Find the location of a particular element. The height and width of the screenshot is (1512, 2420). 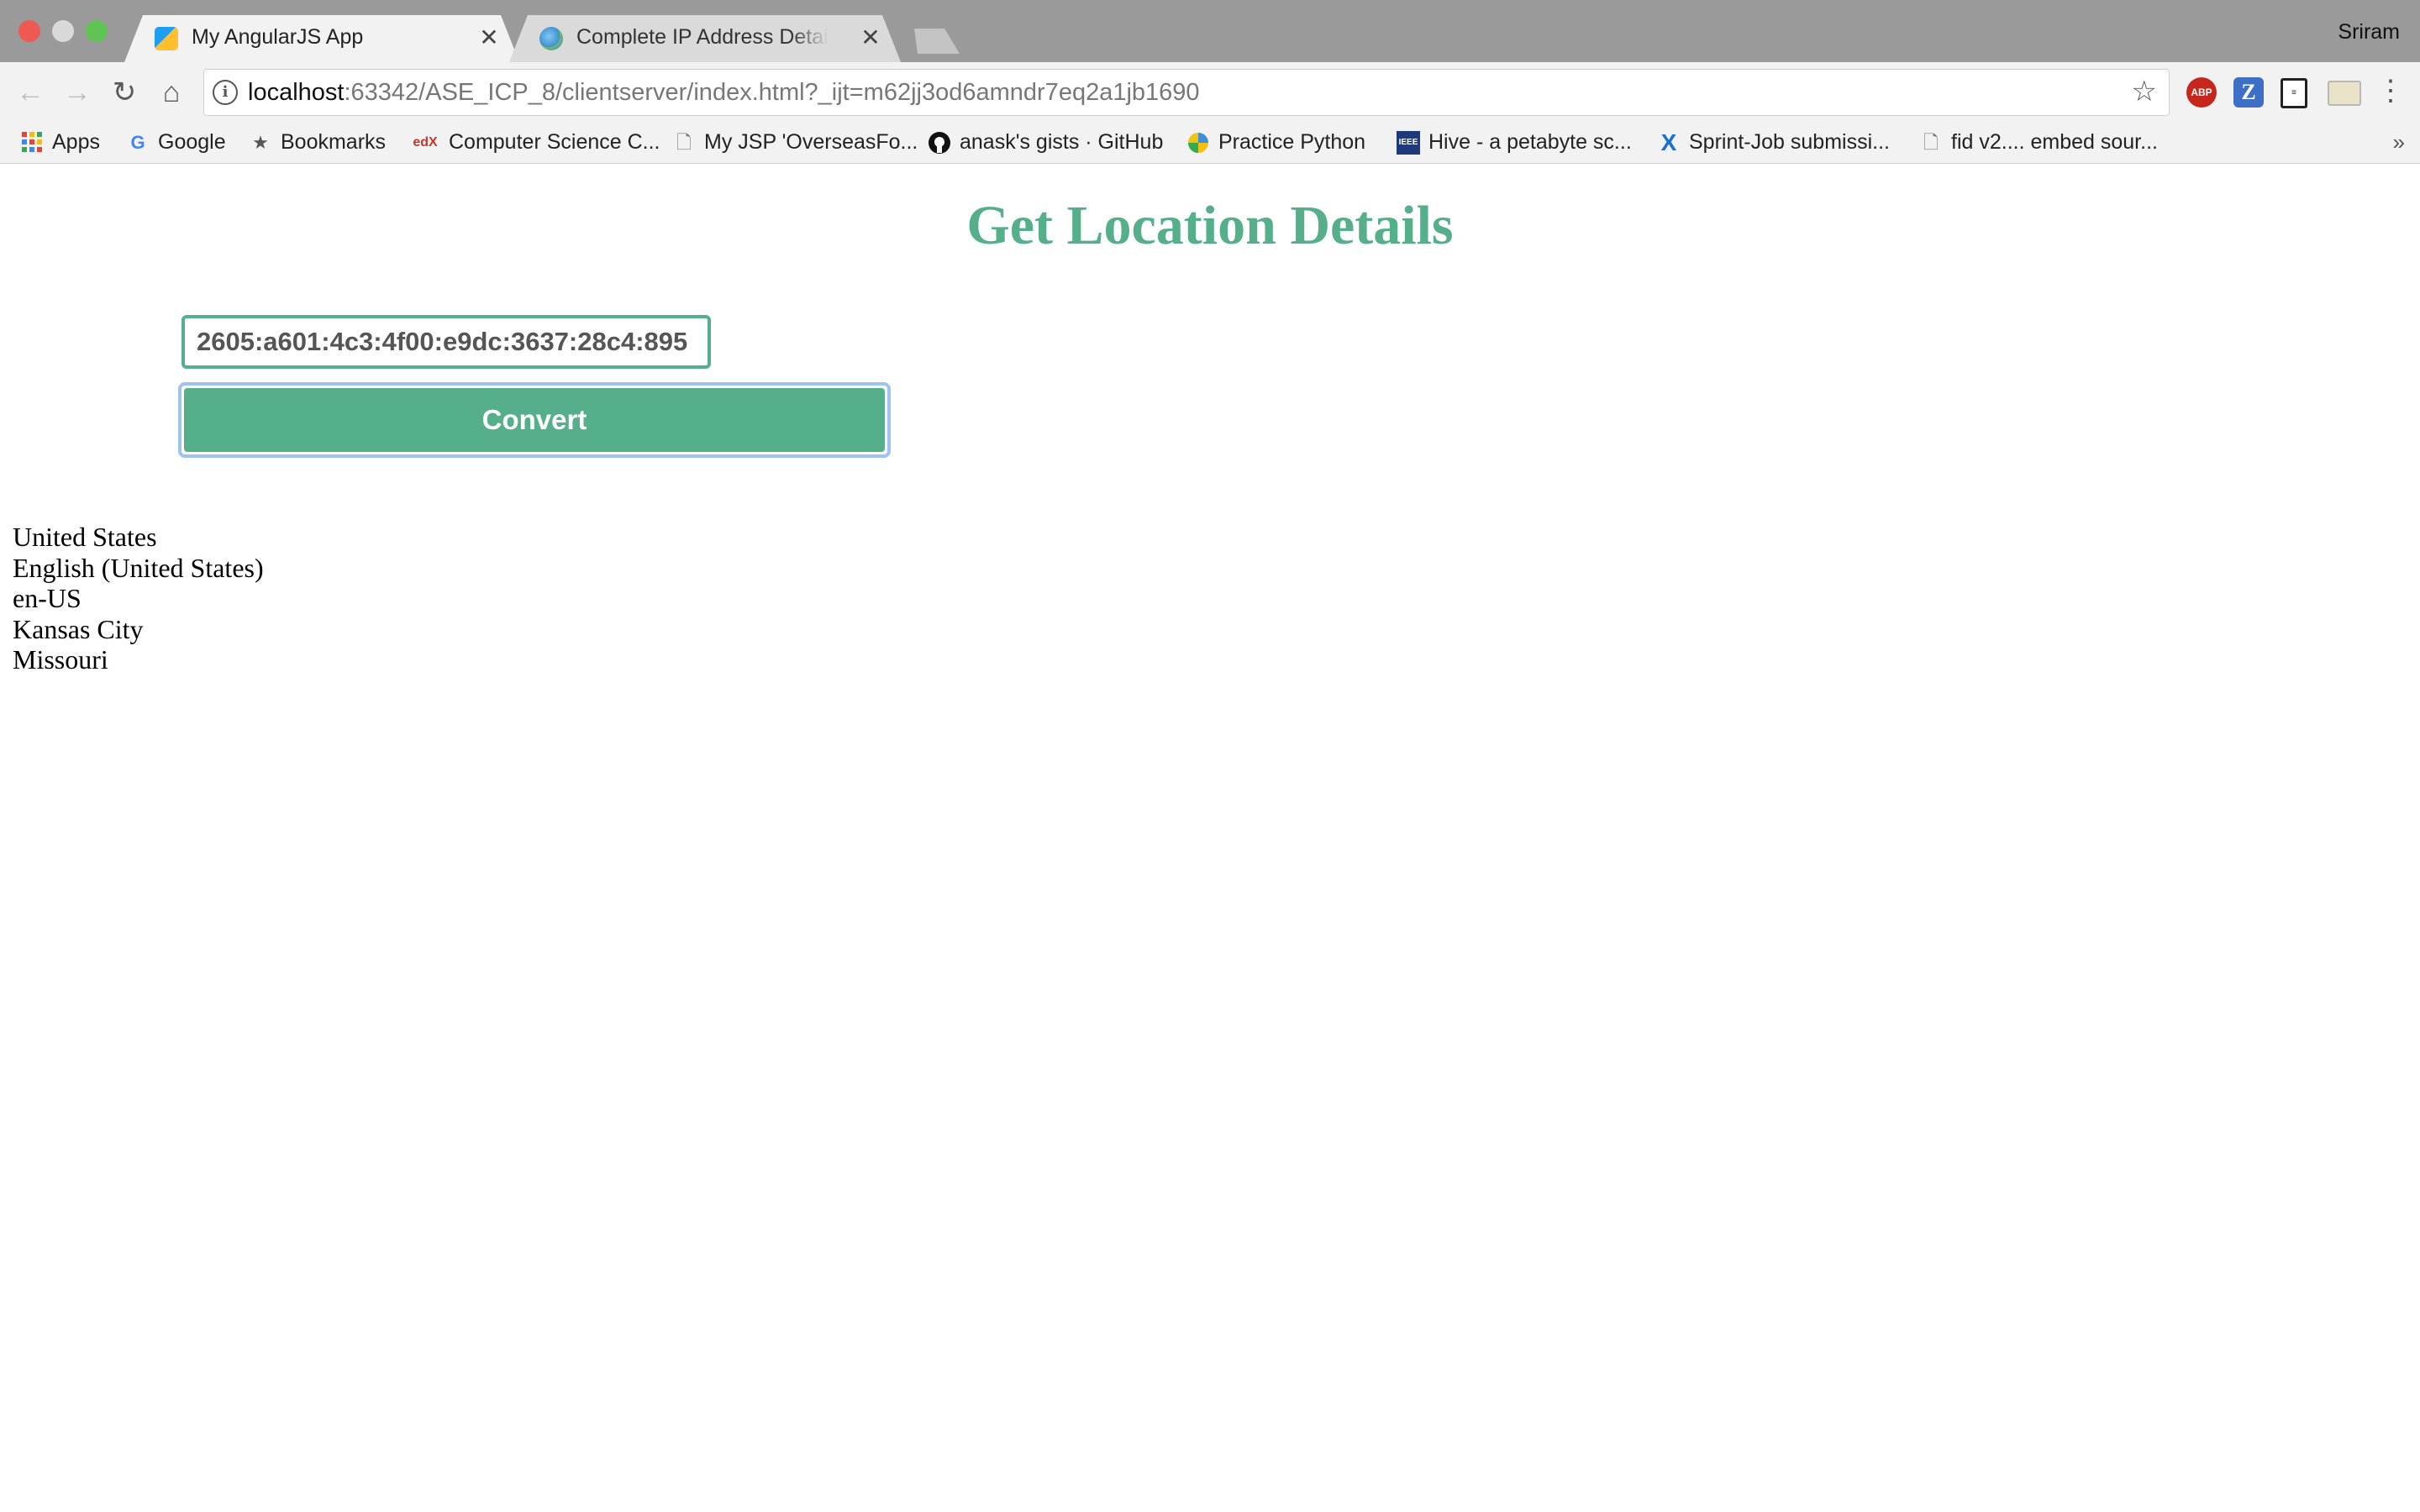

bookmark-bookmarks: ★ Bookmarks is located at coordinates (317, 142).